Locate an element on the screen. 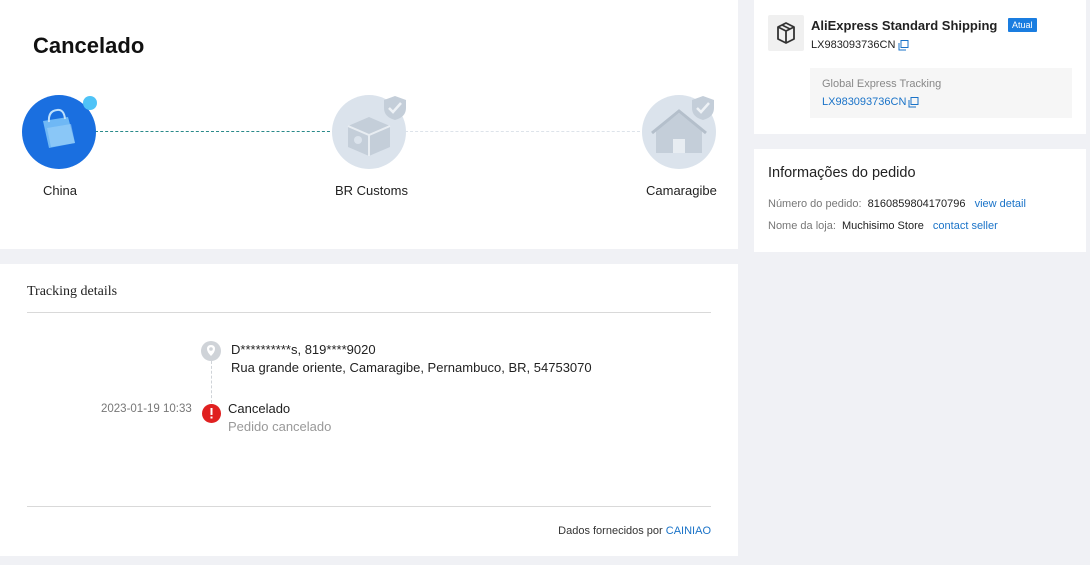  data-provider-footer: Dados fornecidos por CAINIAO is located at coordinates (634, 531).